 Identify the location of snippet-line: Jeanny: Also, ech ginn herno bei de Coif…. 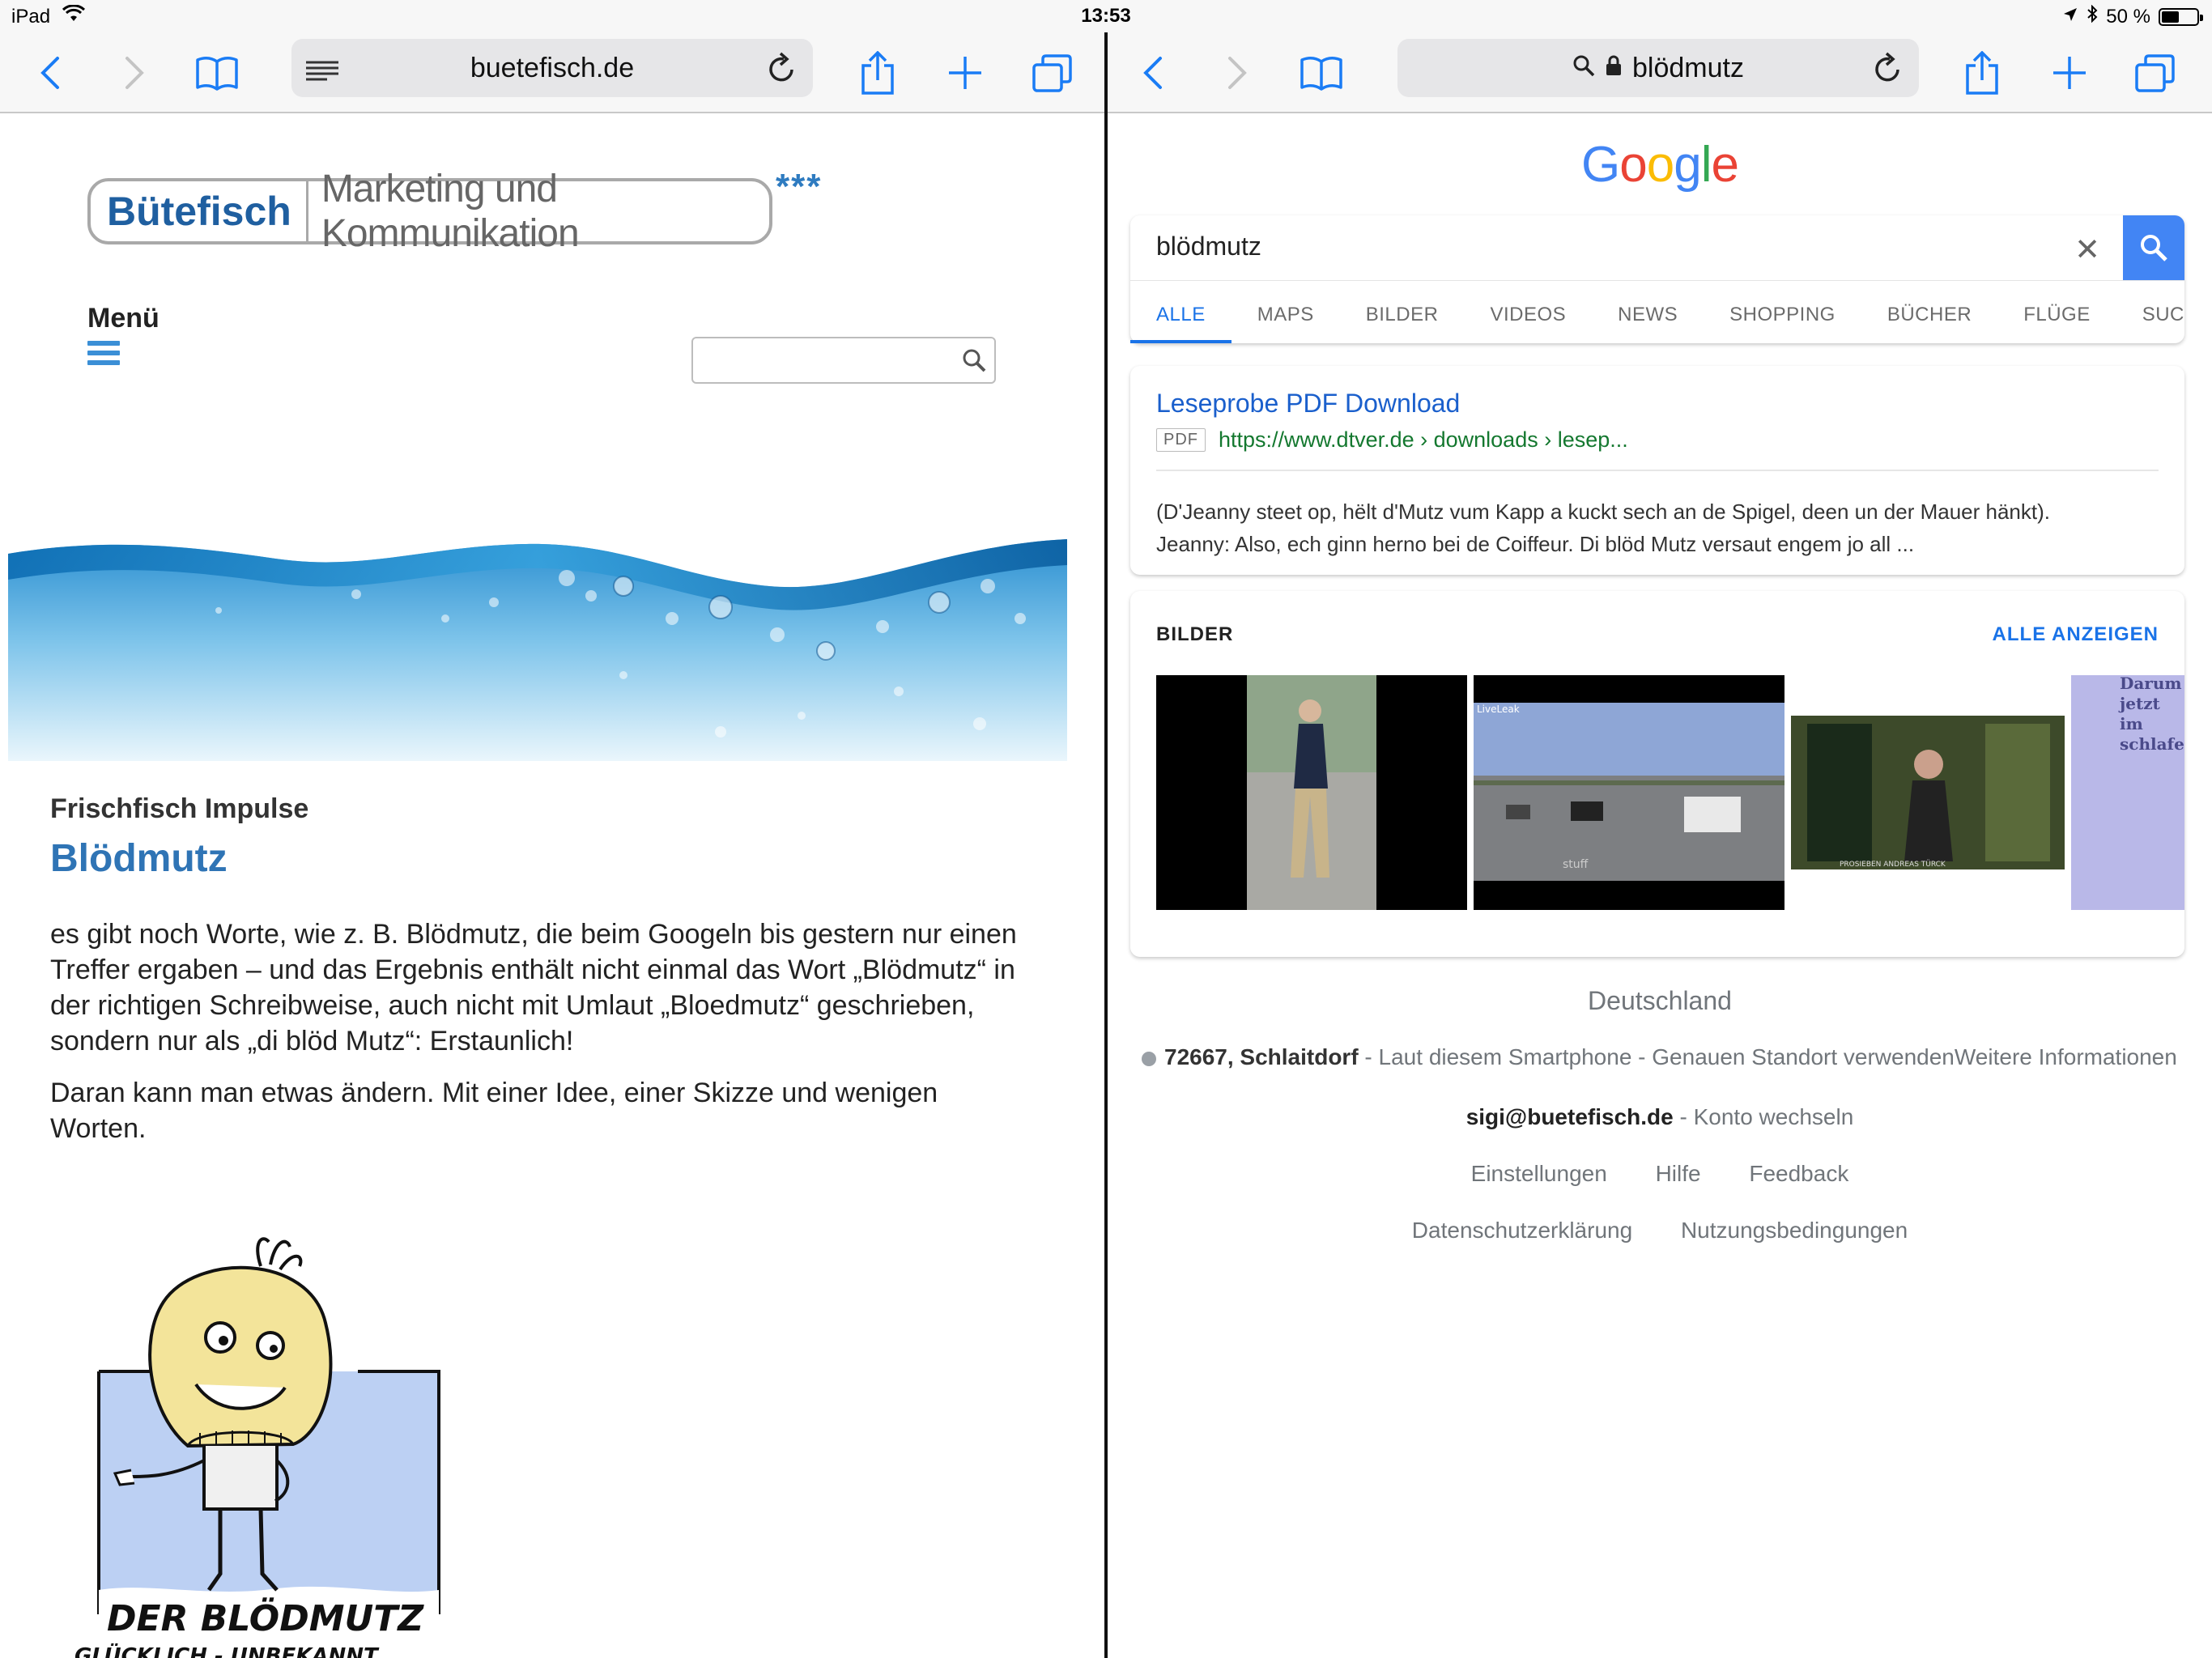
(1536, 544).